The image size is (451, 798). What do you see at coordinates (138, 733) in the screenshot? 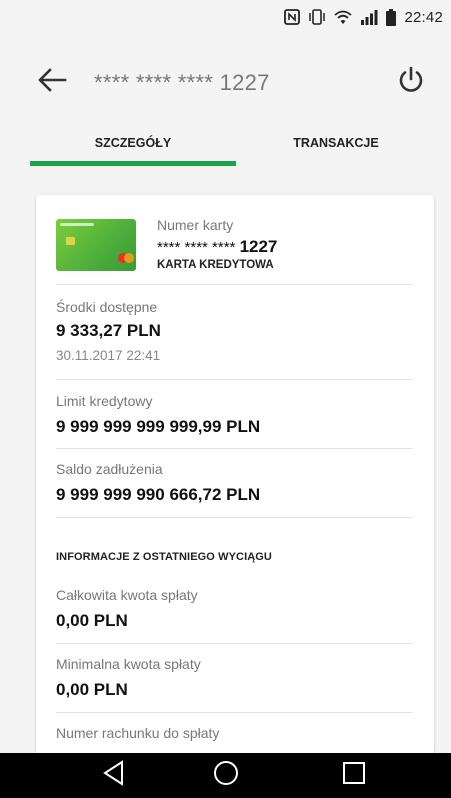
I see `repayment-account-label: Numer rachunku do spłaty` at bounding box center [138, 733].